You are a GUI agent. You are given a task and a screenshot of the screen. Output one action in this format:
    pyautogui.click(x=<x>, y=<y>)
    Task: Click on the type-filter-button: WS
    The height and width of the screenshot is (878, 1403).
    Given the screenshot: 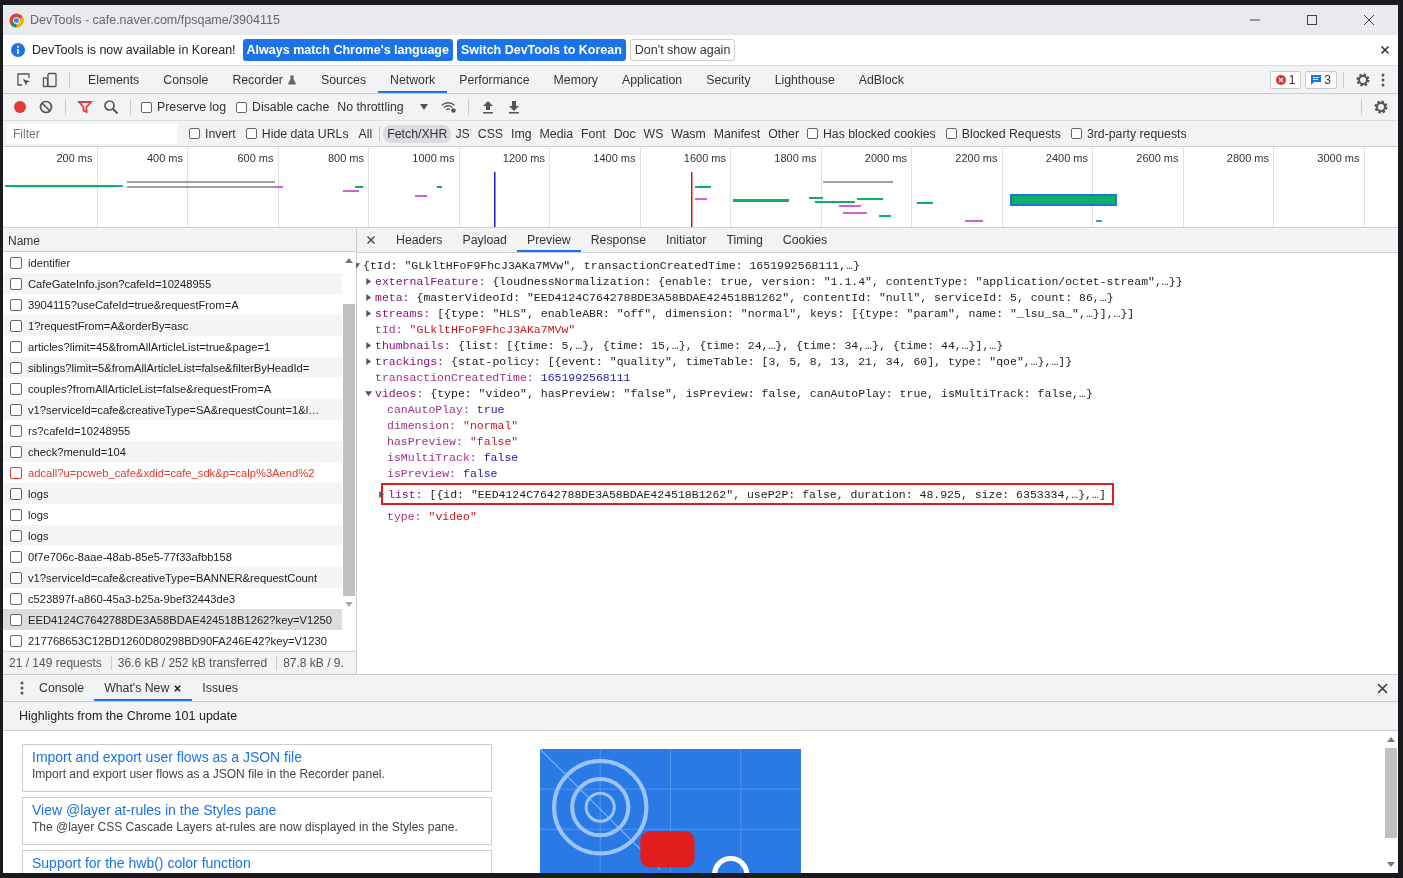 What is the action you would take?
    pyautogui.click(x=653, y=133)
    